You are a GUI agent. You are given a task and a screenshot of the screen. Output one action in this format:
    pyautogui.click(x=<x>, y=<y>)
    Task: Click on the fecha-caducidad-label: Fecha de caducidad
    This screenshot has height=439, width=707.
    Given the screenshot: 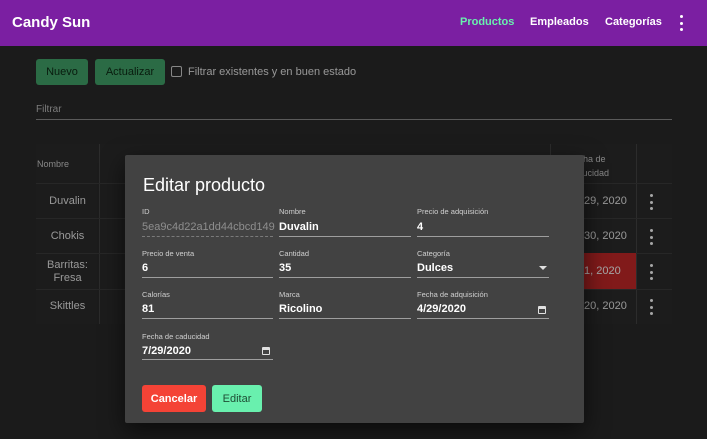 What is the action you would take?
    pyautogui.click(x=176, y=336)
    